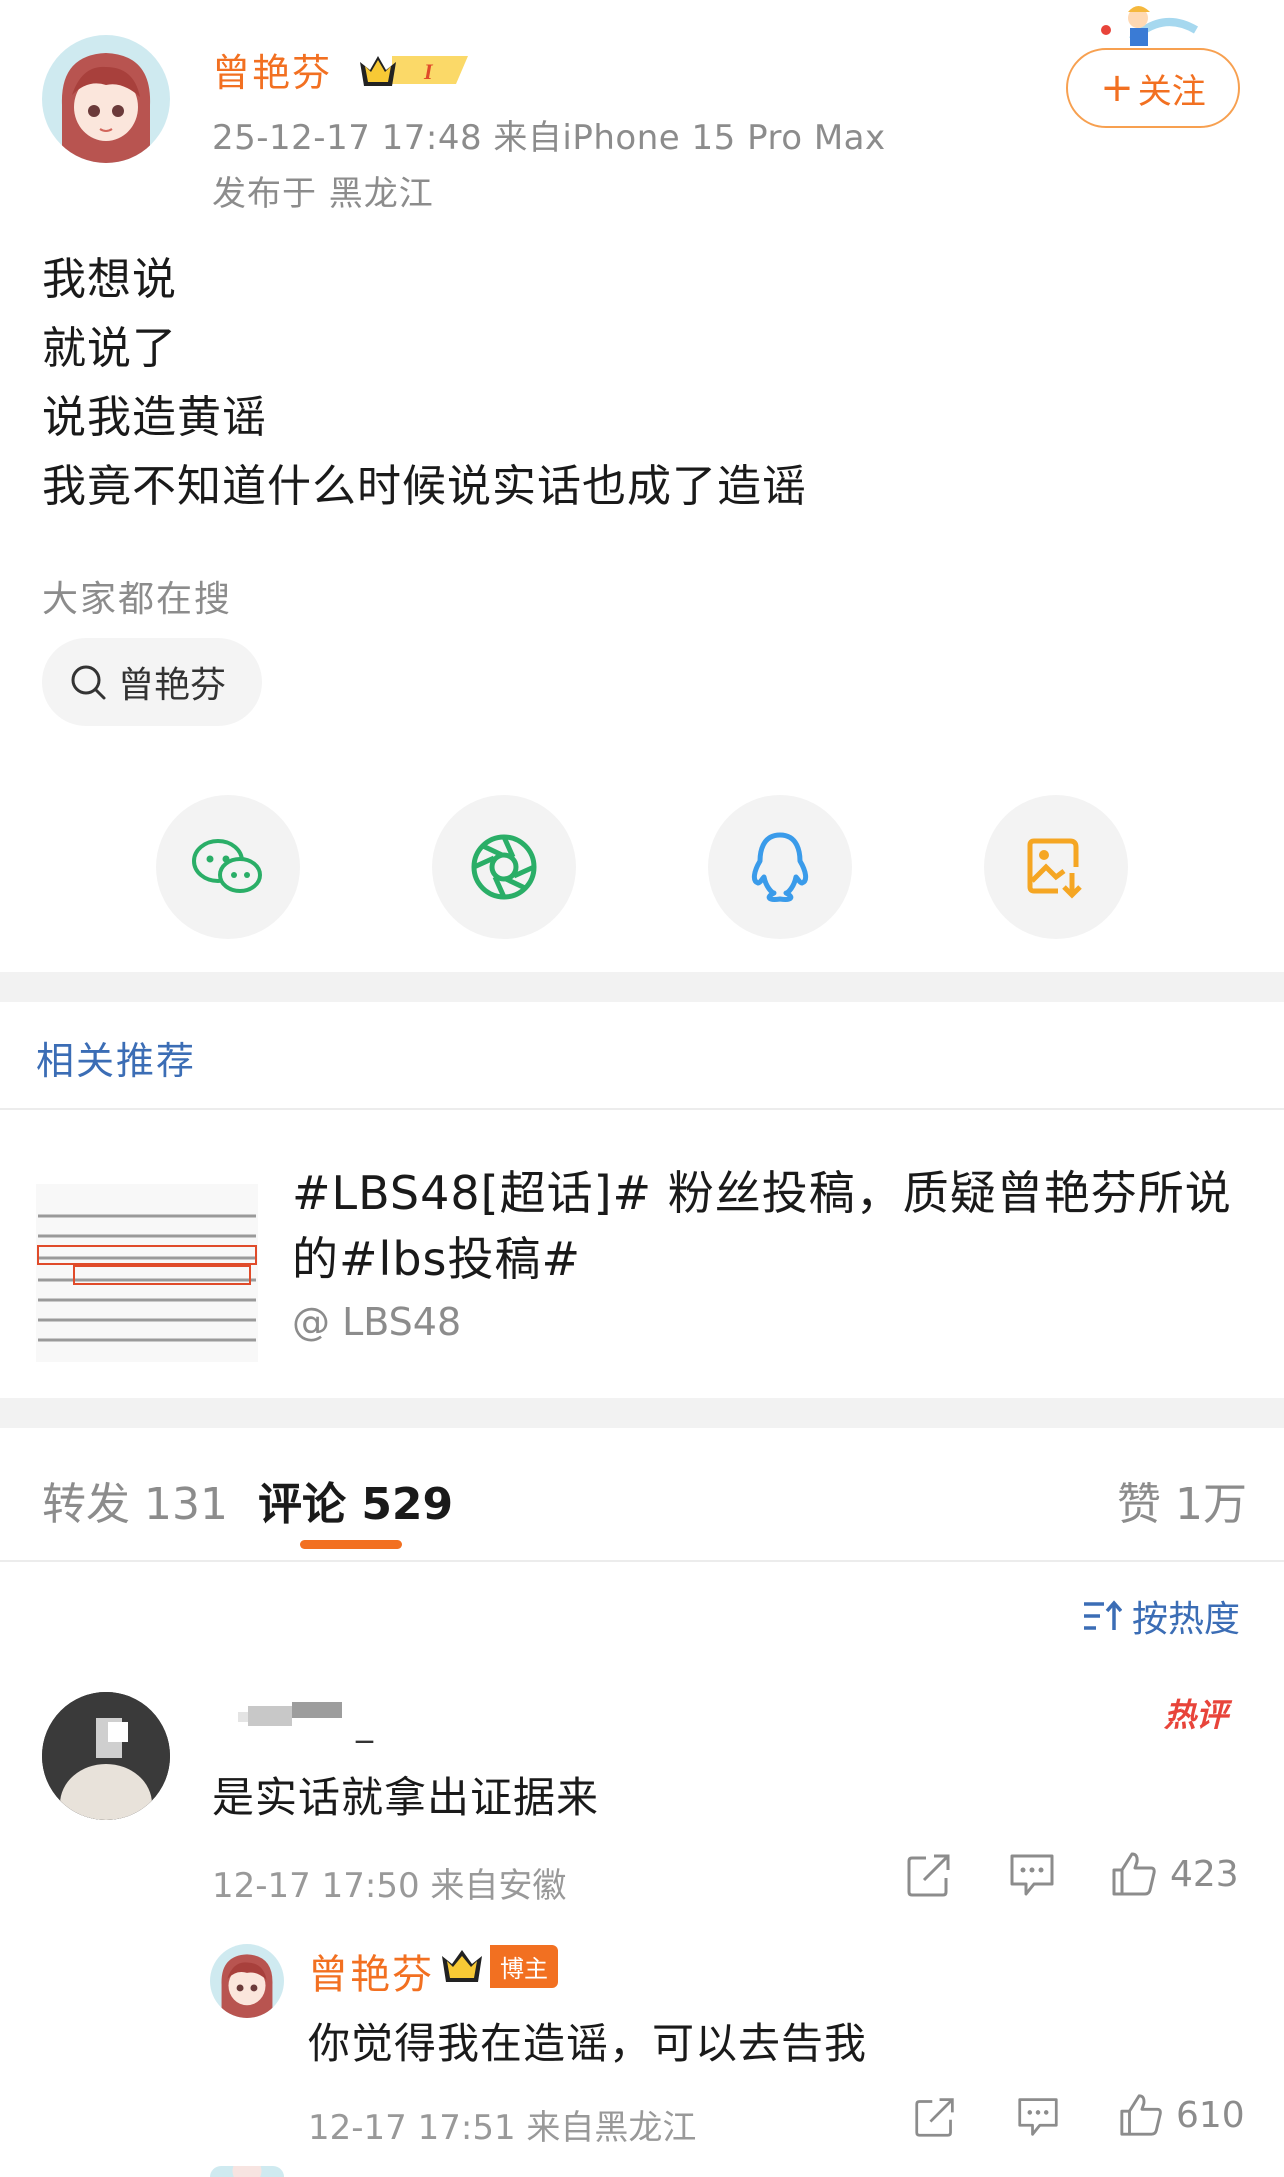 The height and width of the screenshot is (2177, 1284). Describe the element at coordinates (1150, 26) in the screenshot. I see `follow-decoration-icon` at that location.